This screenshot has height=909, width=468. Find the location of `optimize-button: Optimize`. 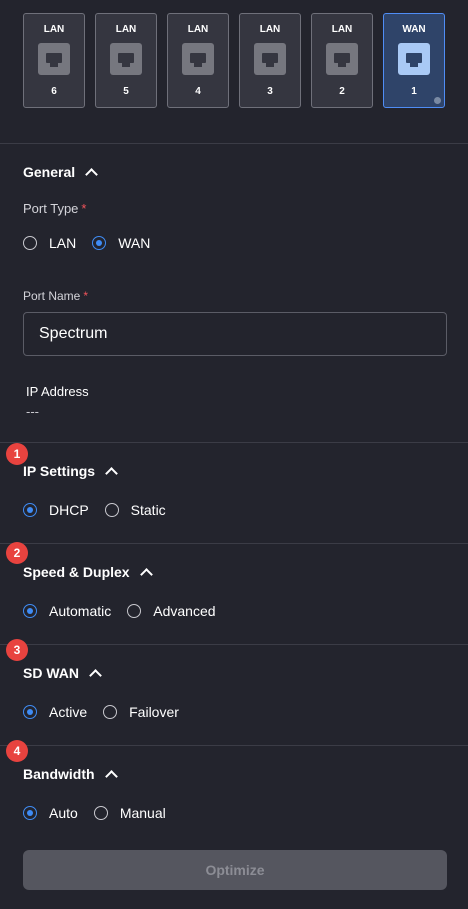

optimize-button: Optimize is located at coordinates (235, 870).